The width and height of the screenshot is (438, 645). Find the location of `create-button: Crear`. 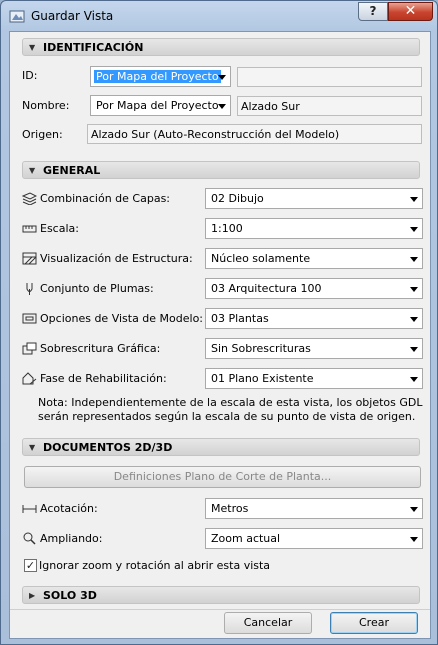

create-button: Crear is located at coordinates (374, 623).